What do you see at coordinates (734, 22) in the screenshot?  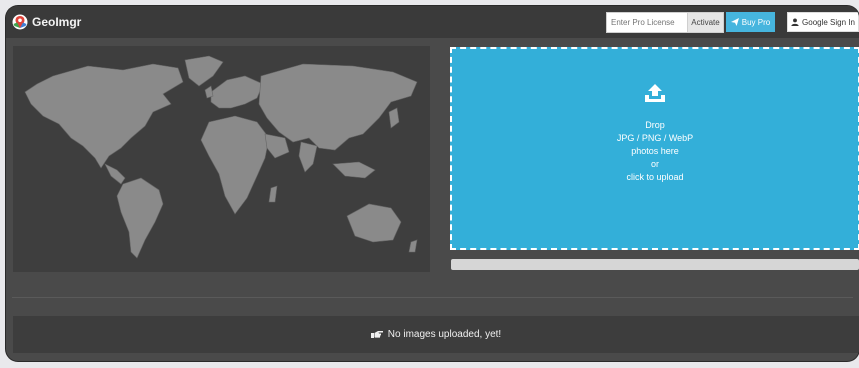 I see `paper-plane-icon` at bounding box center [734, 22].